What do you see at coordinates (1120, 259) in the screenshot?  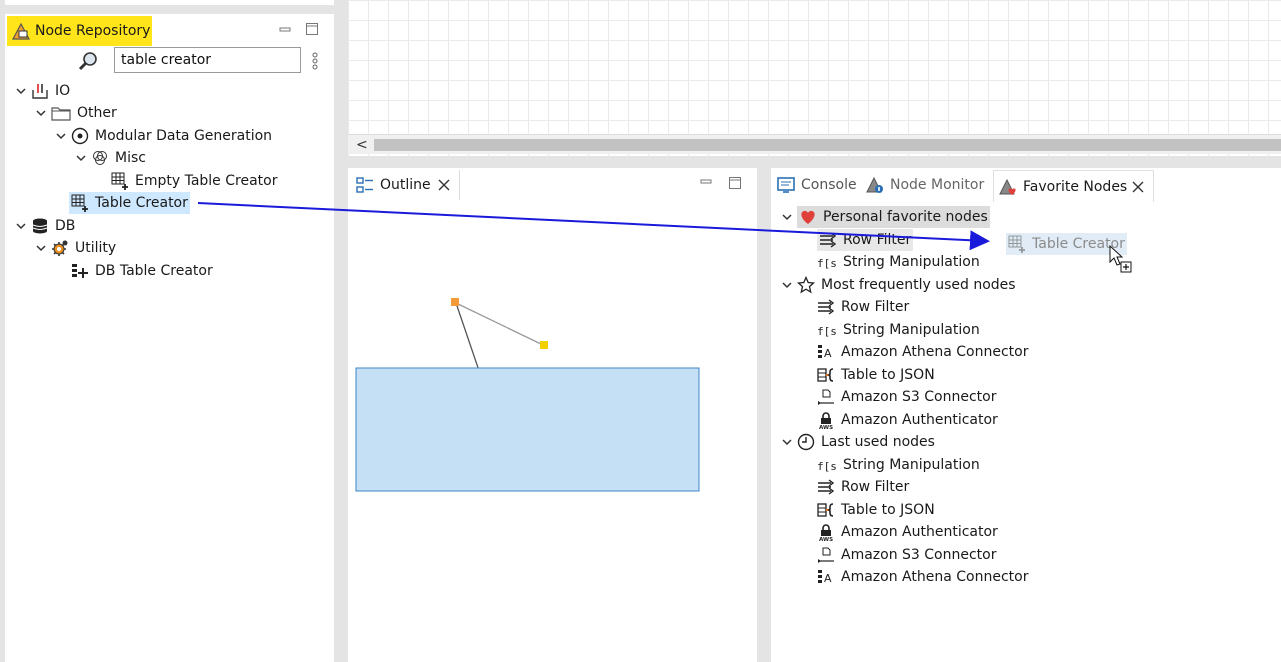 I see `mouse-cursor-copy-icon` at bounding box center [1120, 259].